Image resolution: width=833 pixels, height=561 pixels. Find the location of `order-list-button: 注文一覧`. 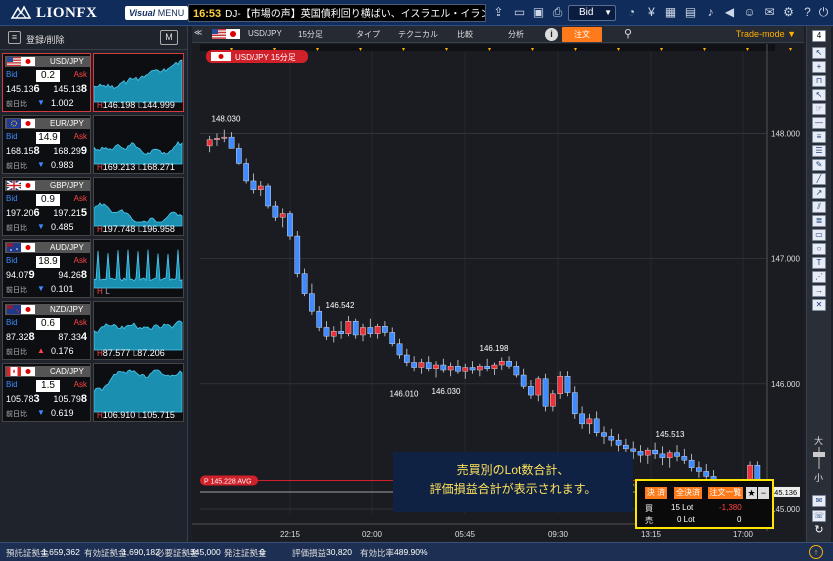

order-list-button: 注文一覧 is located at coordinates (725, 493).